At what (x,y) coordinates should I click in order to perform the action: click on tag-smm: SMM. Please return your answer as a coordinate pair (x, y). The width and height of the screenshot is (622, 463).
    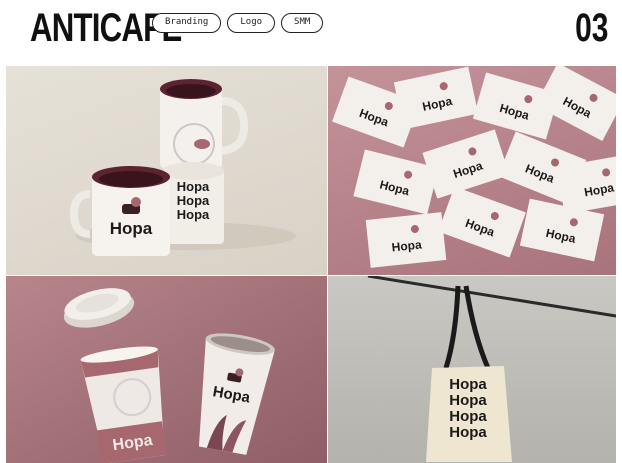
    Looking at the image, I should click on (302, 23).